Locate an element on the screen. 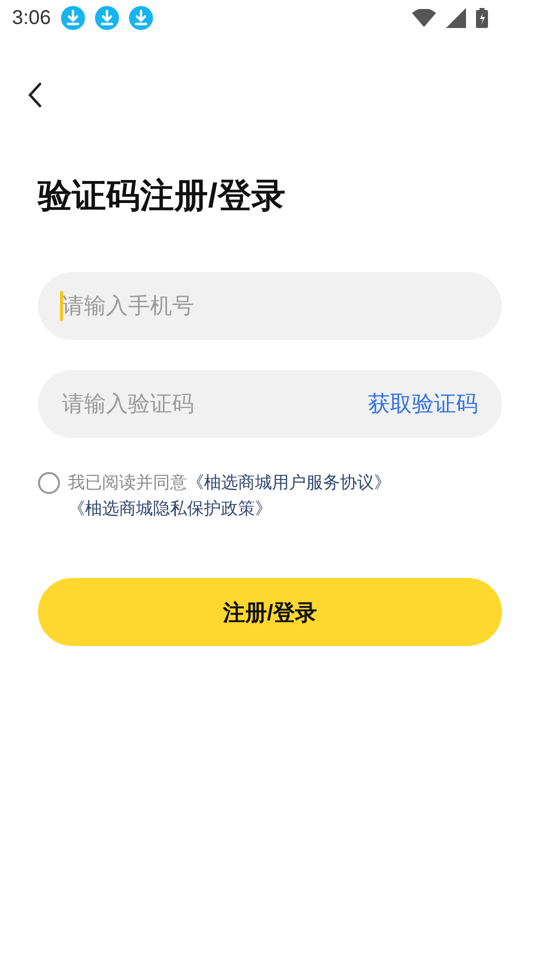  get-code-link: 获取验证码 is located at coordinates (423, 404).